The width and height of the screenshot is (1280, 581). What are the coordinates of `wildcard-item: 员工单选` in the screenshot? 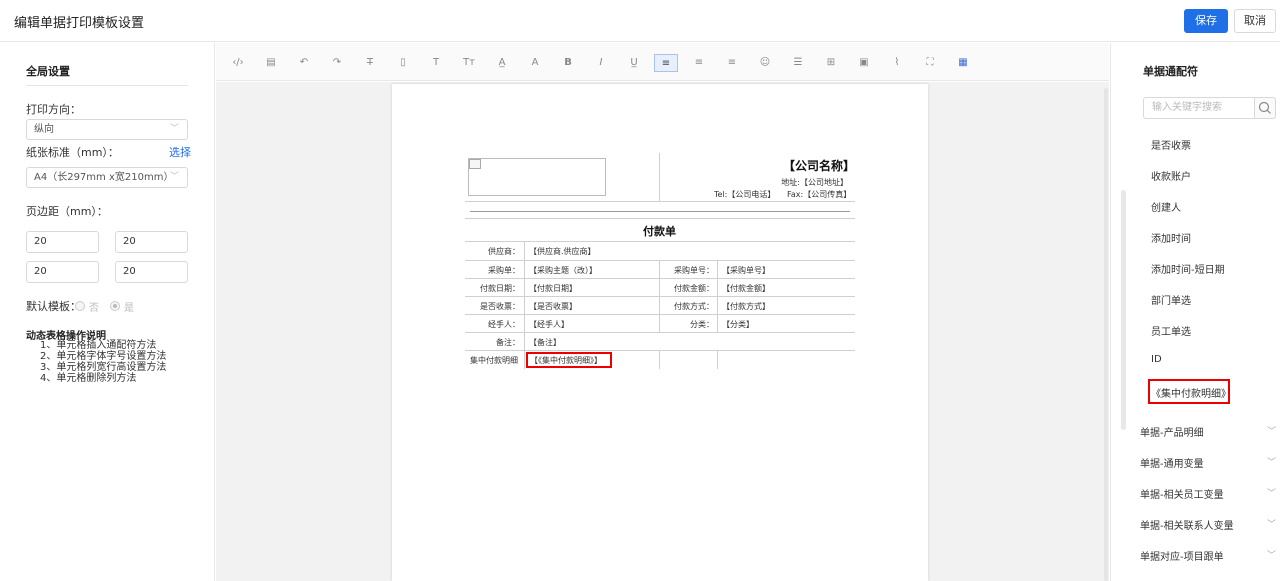 It's located at (1171, 330).